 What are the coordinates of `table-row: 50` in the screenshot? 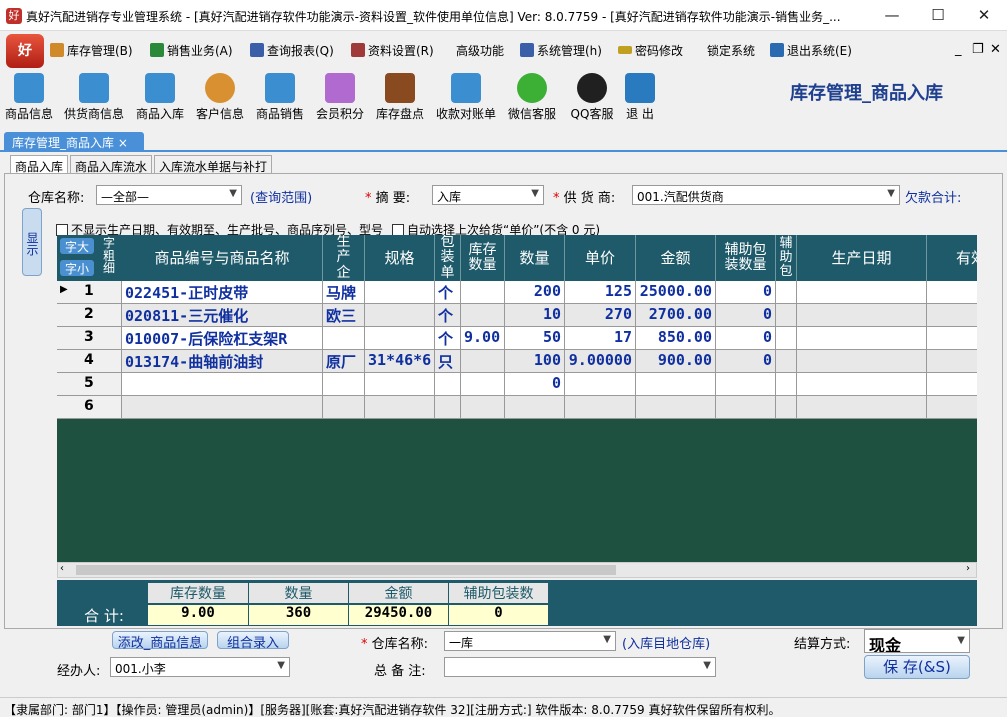 It's located at (517, 384).